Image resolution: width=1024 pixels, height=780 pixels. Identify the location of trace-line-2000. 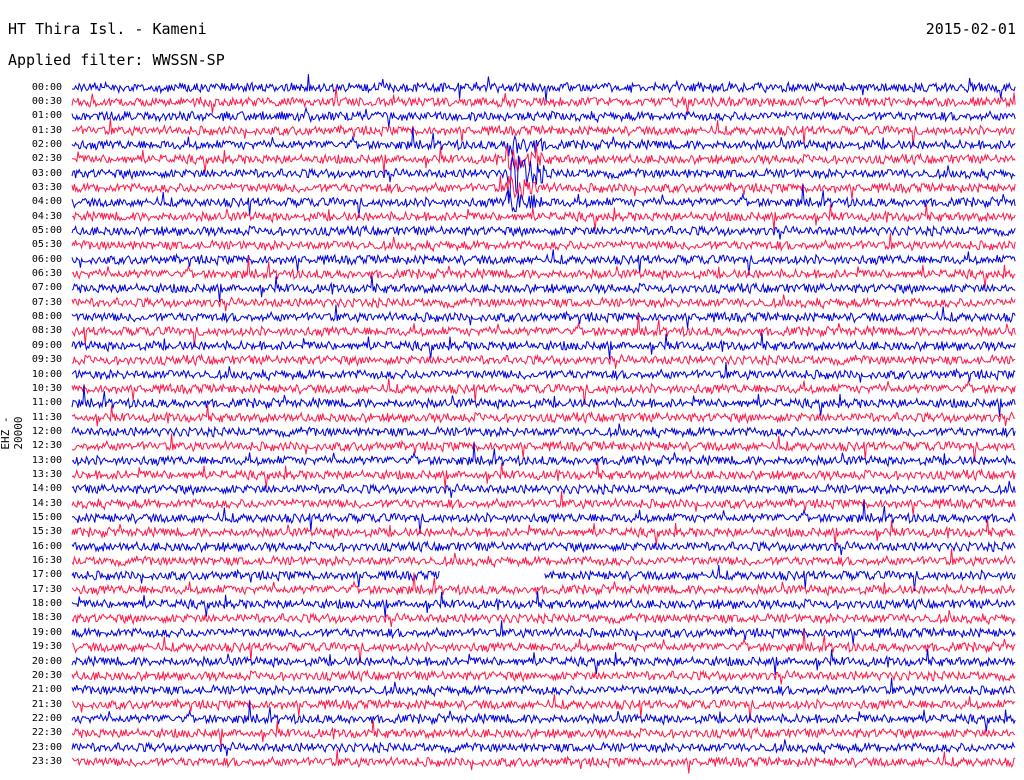
(543, 662).